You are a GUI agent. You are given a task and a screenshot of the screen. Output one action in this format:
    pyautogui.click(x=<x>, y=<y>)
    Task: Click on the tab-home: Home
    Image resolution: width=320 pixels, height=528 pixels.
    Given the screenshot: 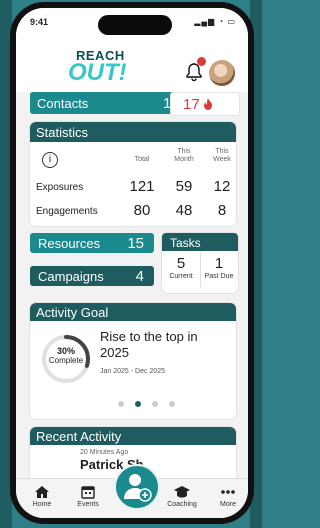 What is the action you would take?
    pyautogui.click(x=42, y=496)
    